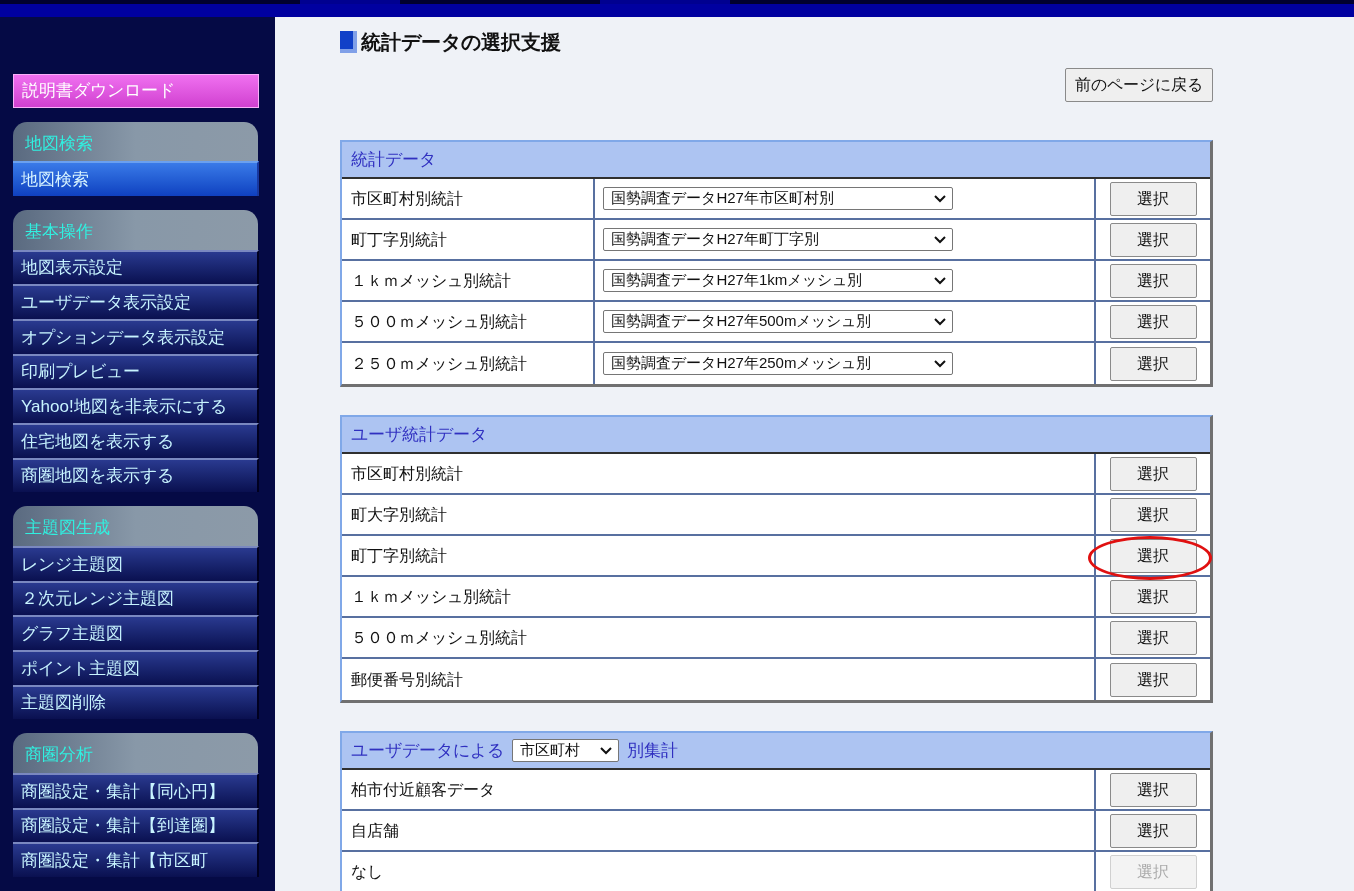 Image resolution: width=1354 pixels, height=891 pixels. Describe the element at coordinates (469, 363) in the screenshot. I see `table-cell: ２５０ｍメッシュ別統計` at that location.